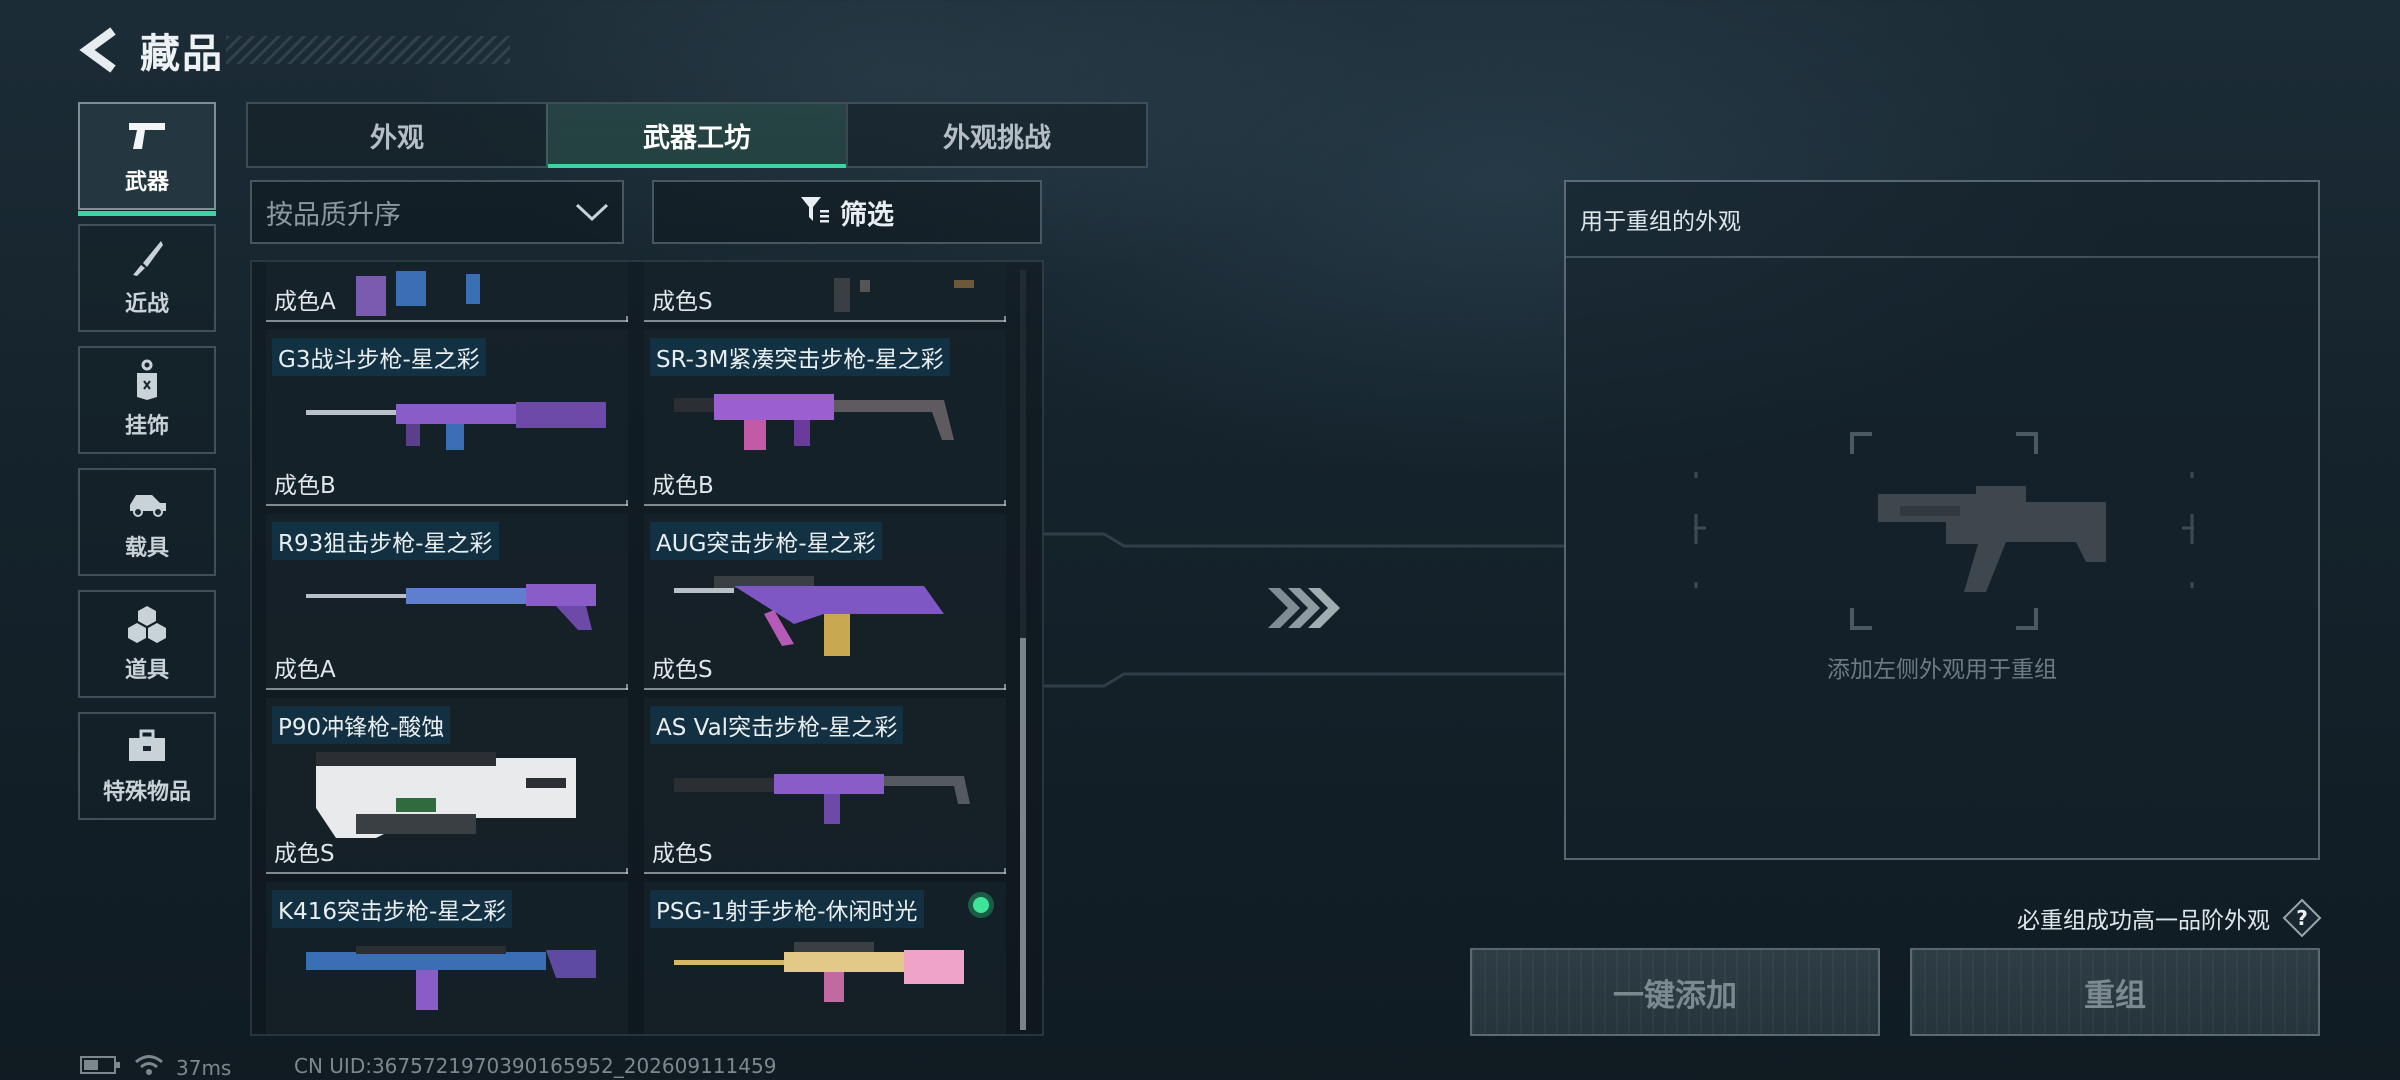  Describe the element at coordinates (2115, 995) in the screenshot. I see `recombine-label: 重组` at that location.